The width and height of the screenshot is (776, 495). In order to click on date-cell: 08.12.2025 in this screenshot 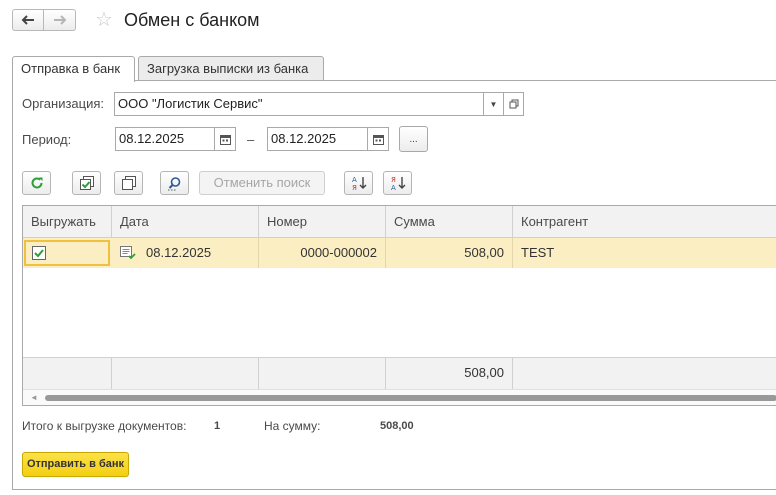, I will do `click(185, 253)`.